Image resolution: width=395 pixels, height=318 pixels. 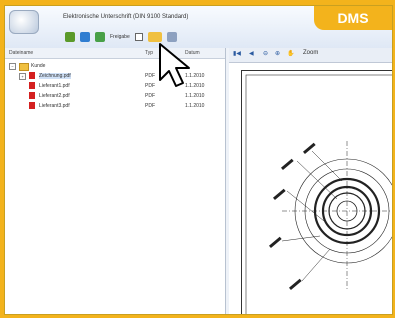 What do you see at coordinates (115, 106) in the screenshot?
I see `list-item: Lieferant3.pdf PDF 1.1.2010` at bounding box center [115, 106].